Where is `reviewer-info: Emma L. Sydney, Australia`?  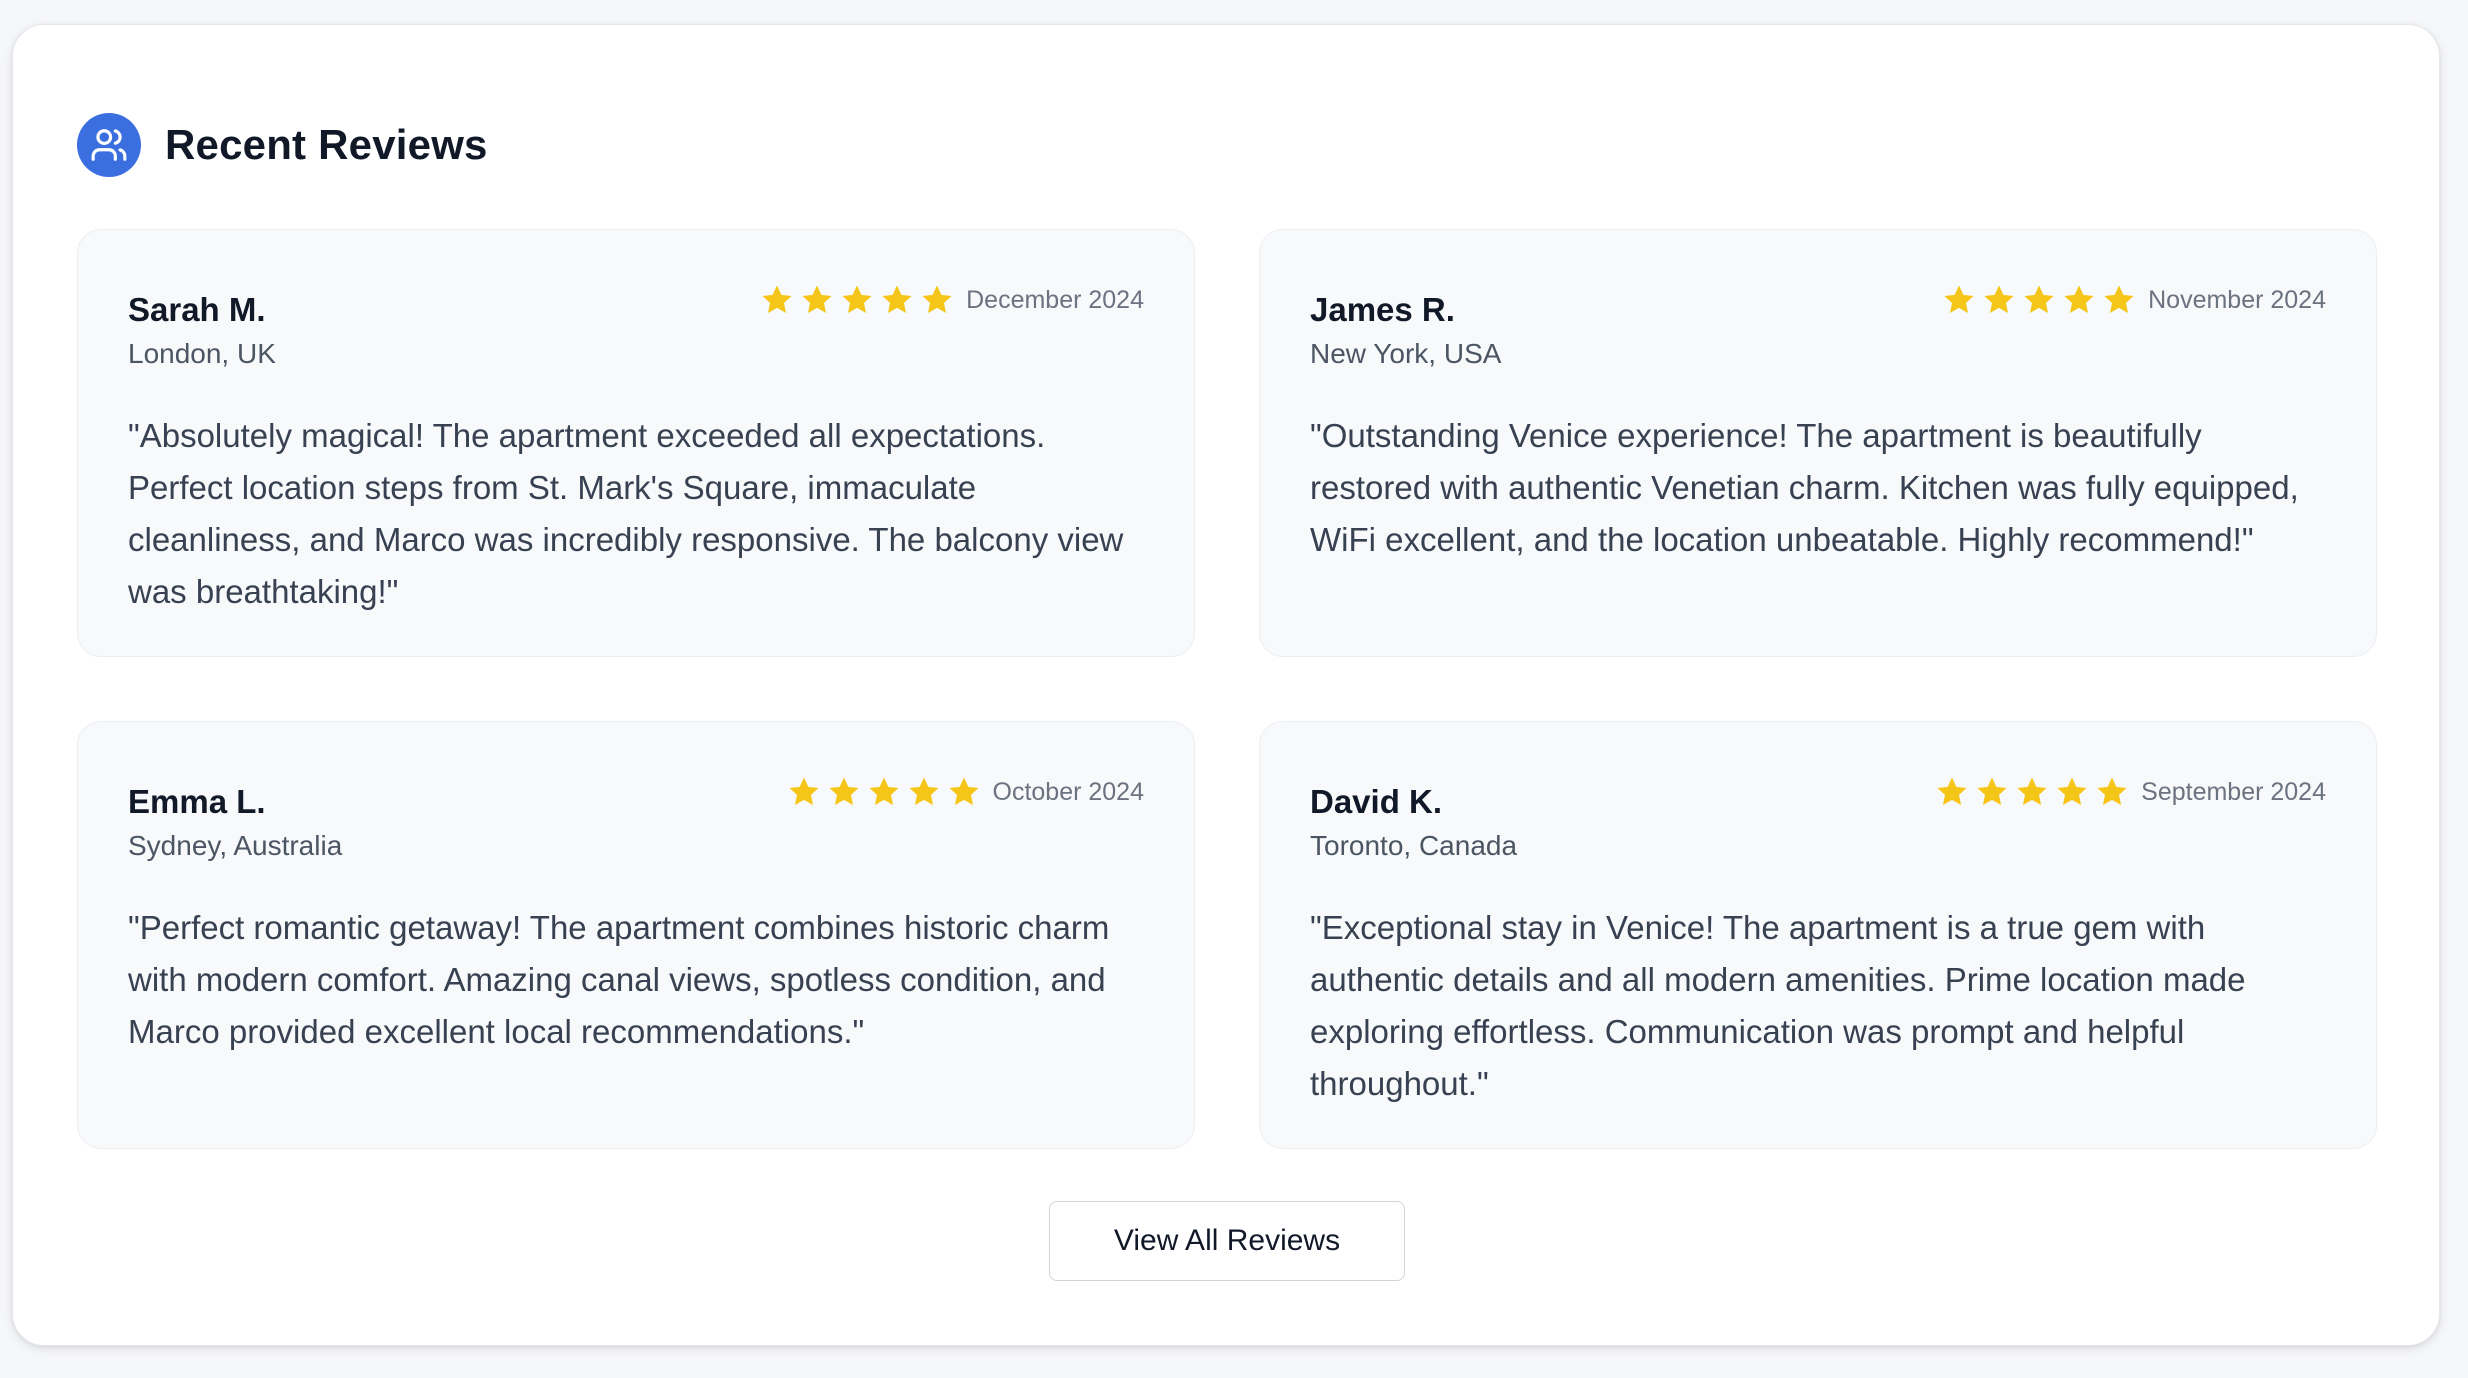 reviewer-info: Emma L. Sydney, Australia is located at coordinates (235, 819).